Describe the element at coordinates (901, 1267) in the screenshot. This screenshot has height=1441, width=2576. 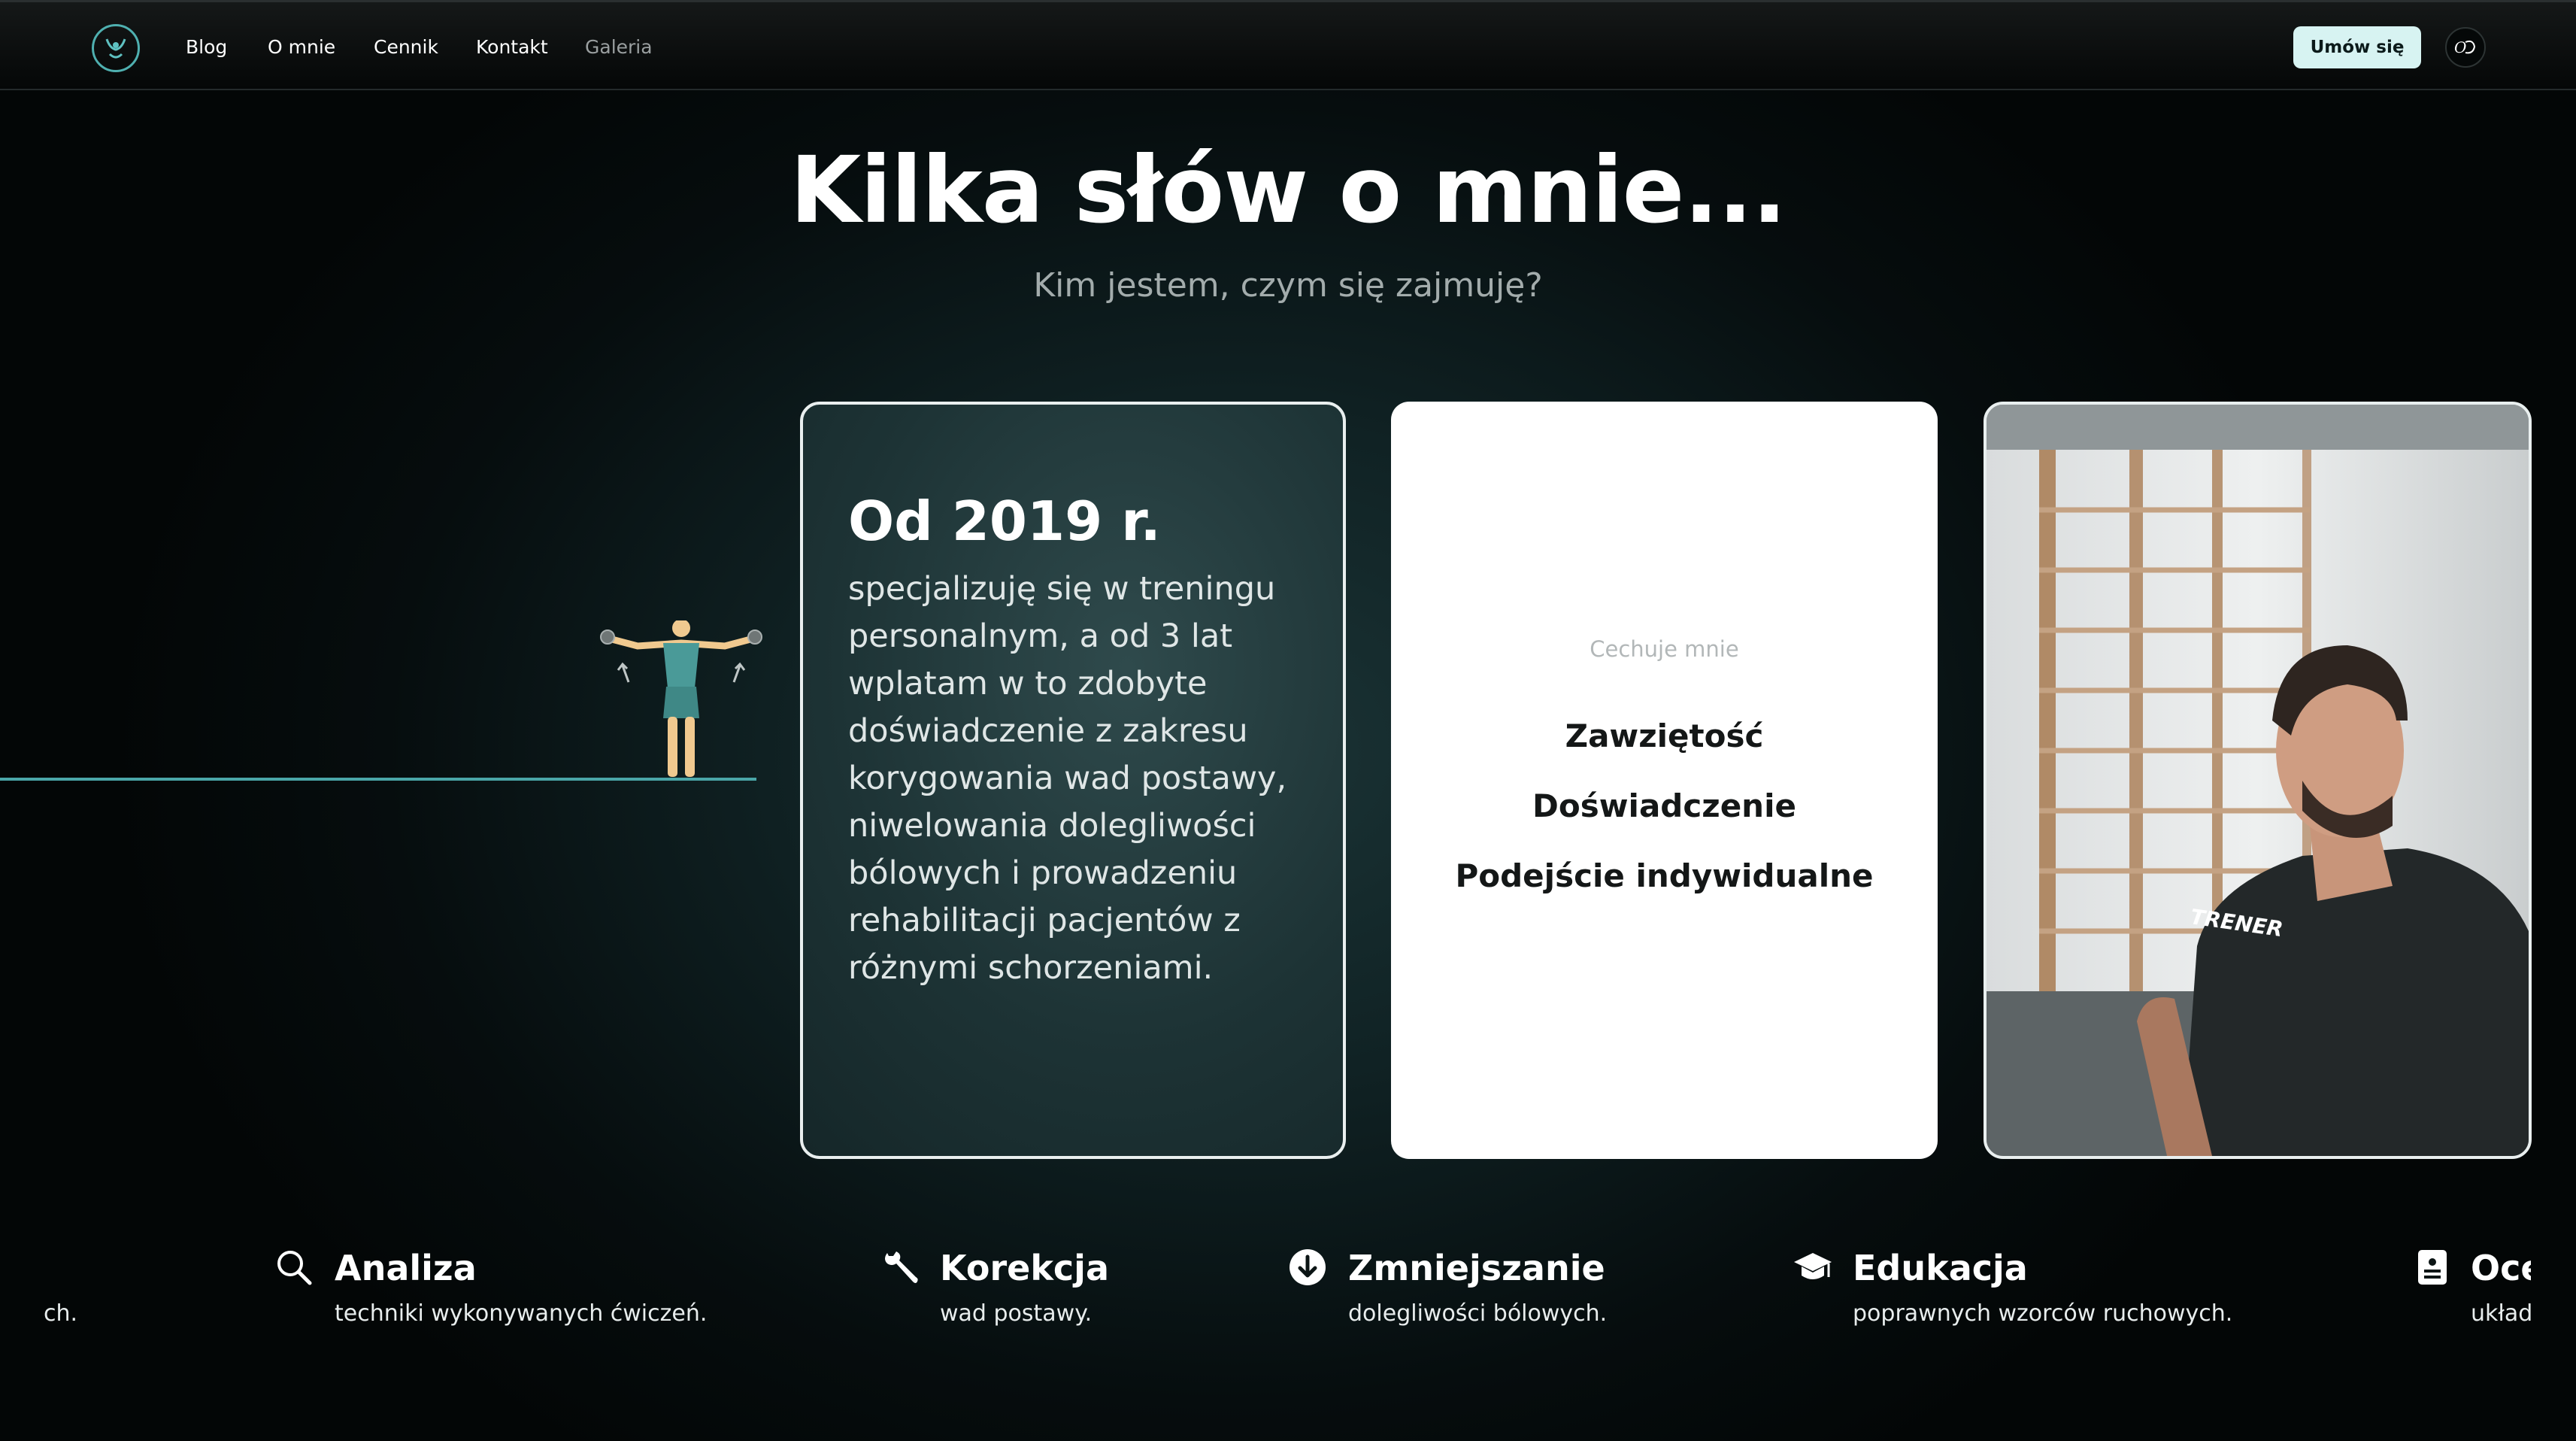
I see `wrench-icon` at that location.